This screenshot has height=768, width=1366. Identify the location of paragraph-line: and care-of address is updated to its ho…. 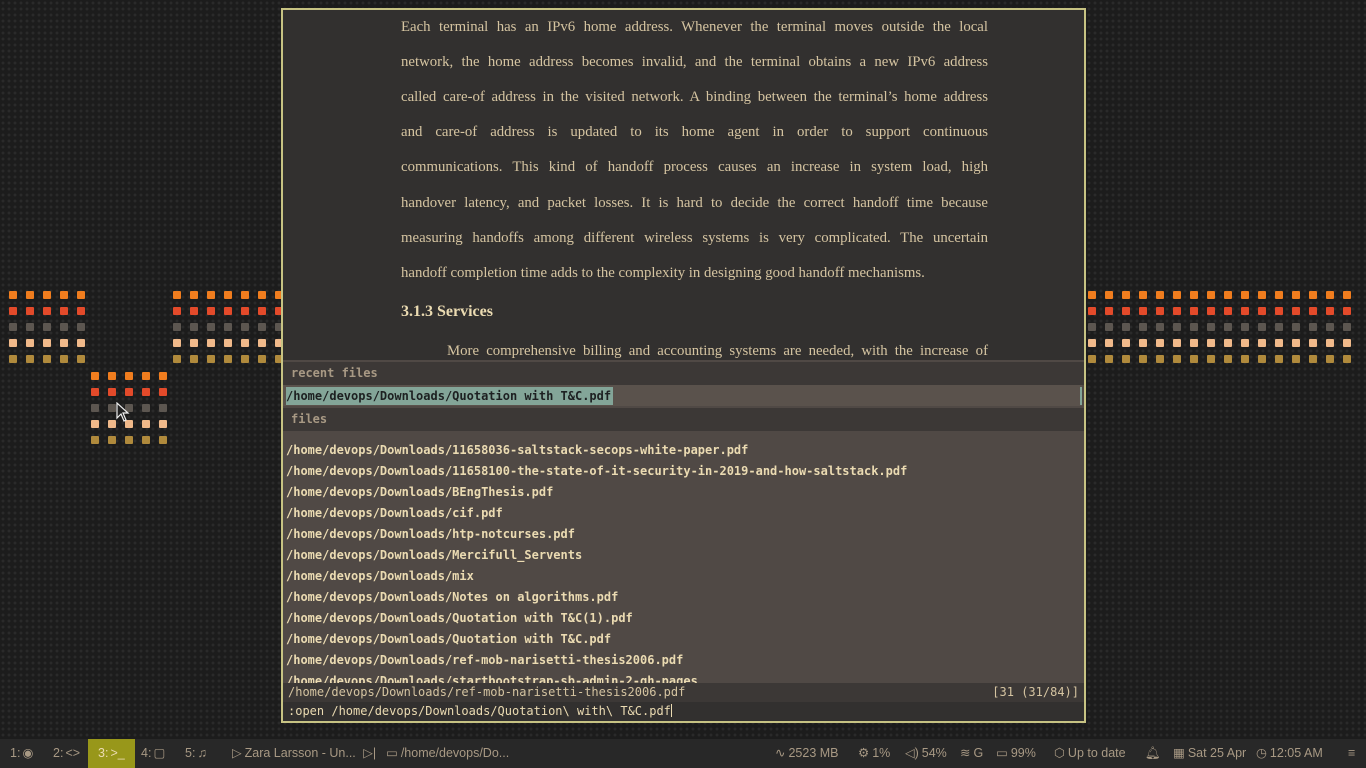
(694, 132).